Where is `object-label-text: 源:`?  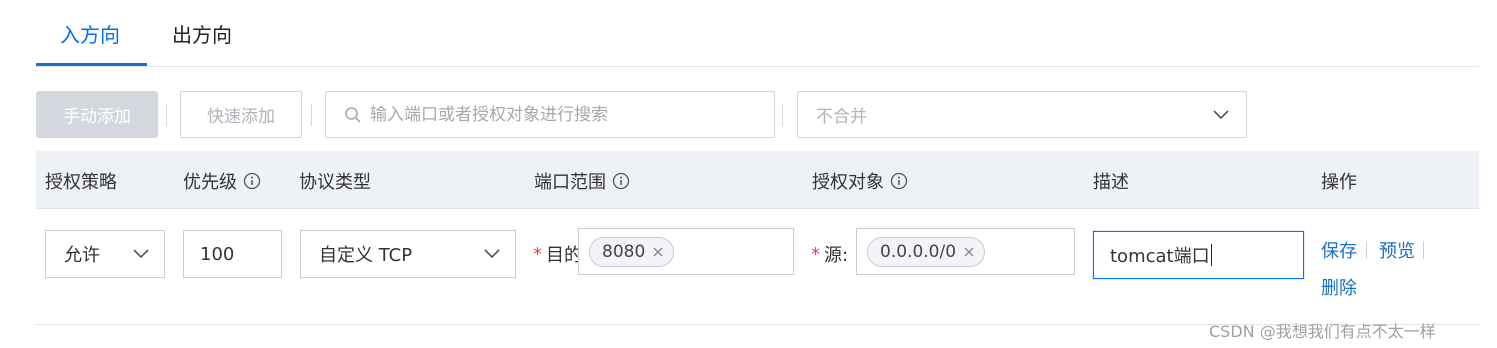
object-label-text: 源: is located at coordinates (836, 255).